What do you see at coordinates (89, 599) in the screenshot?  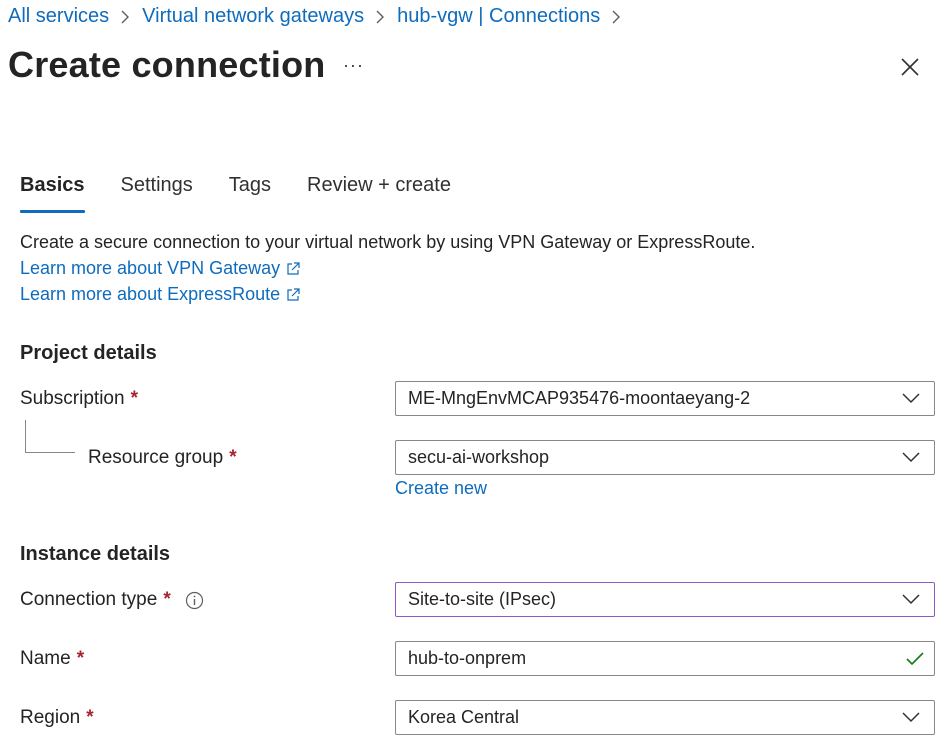 I see `connection-type-label-text: Connection type` at bounding box center [89, 599].